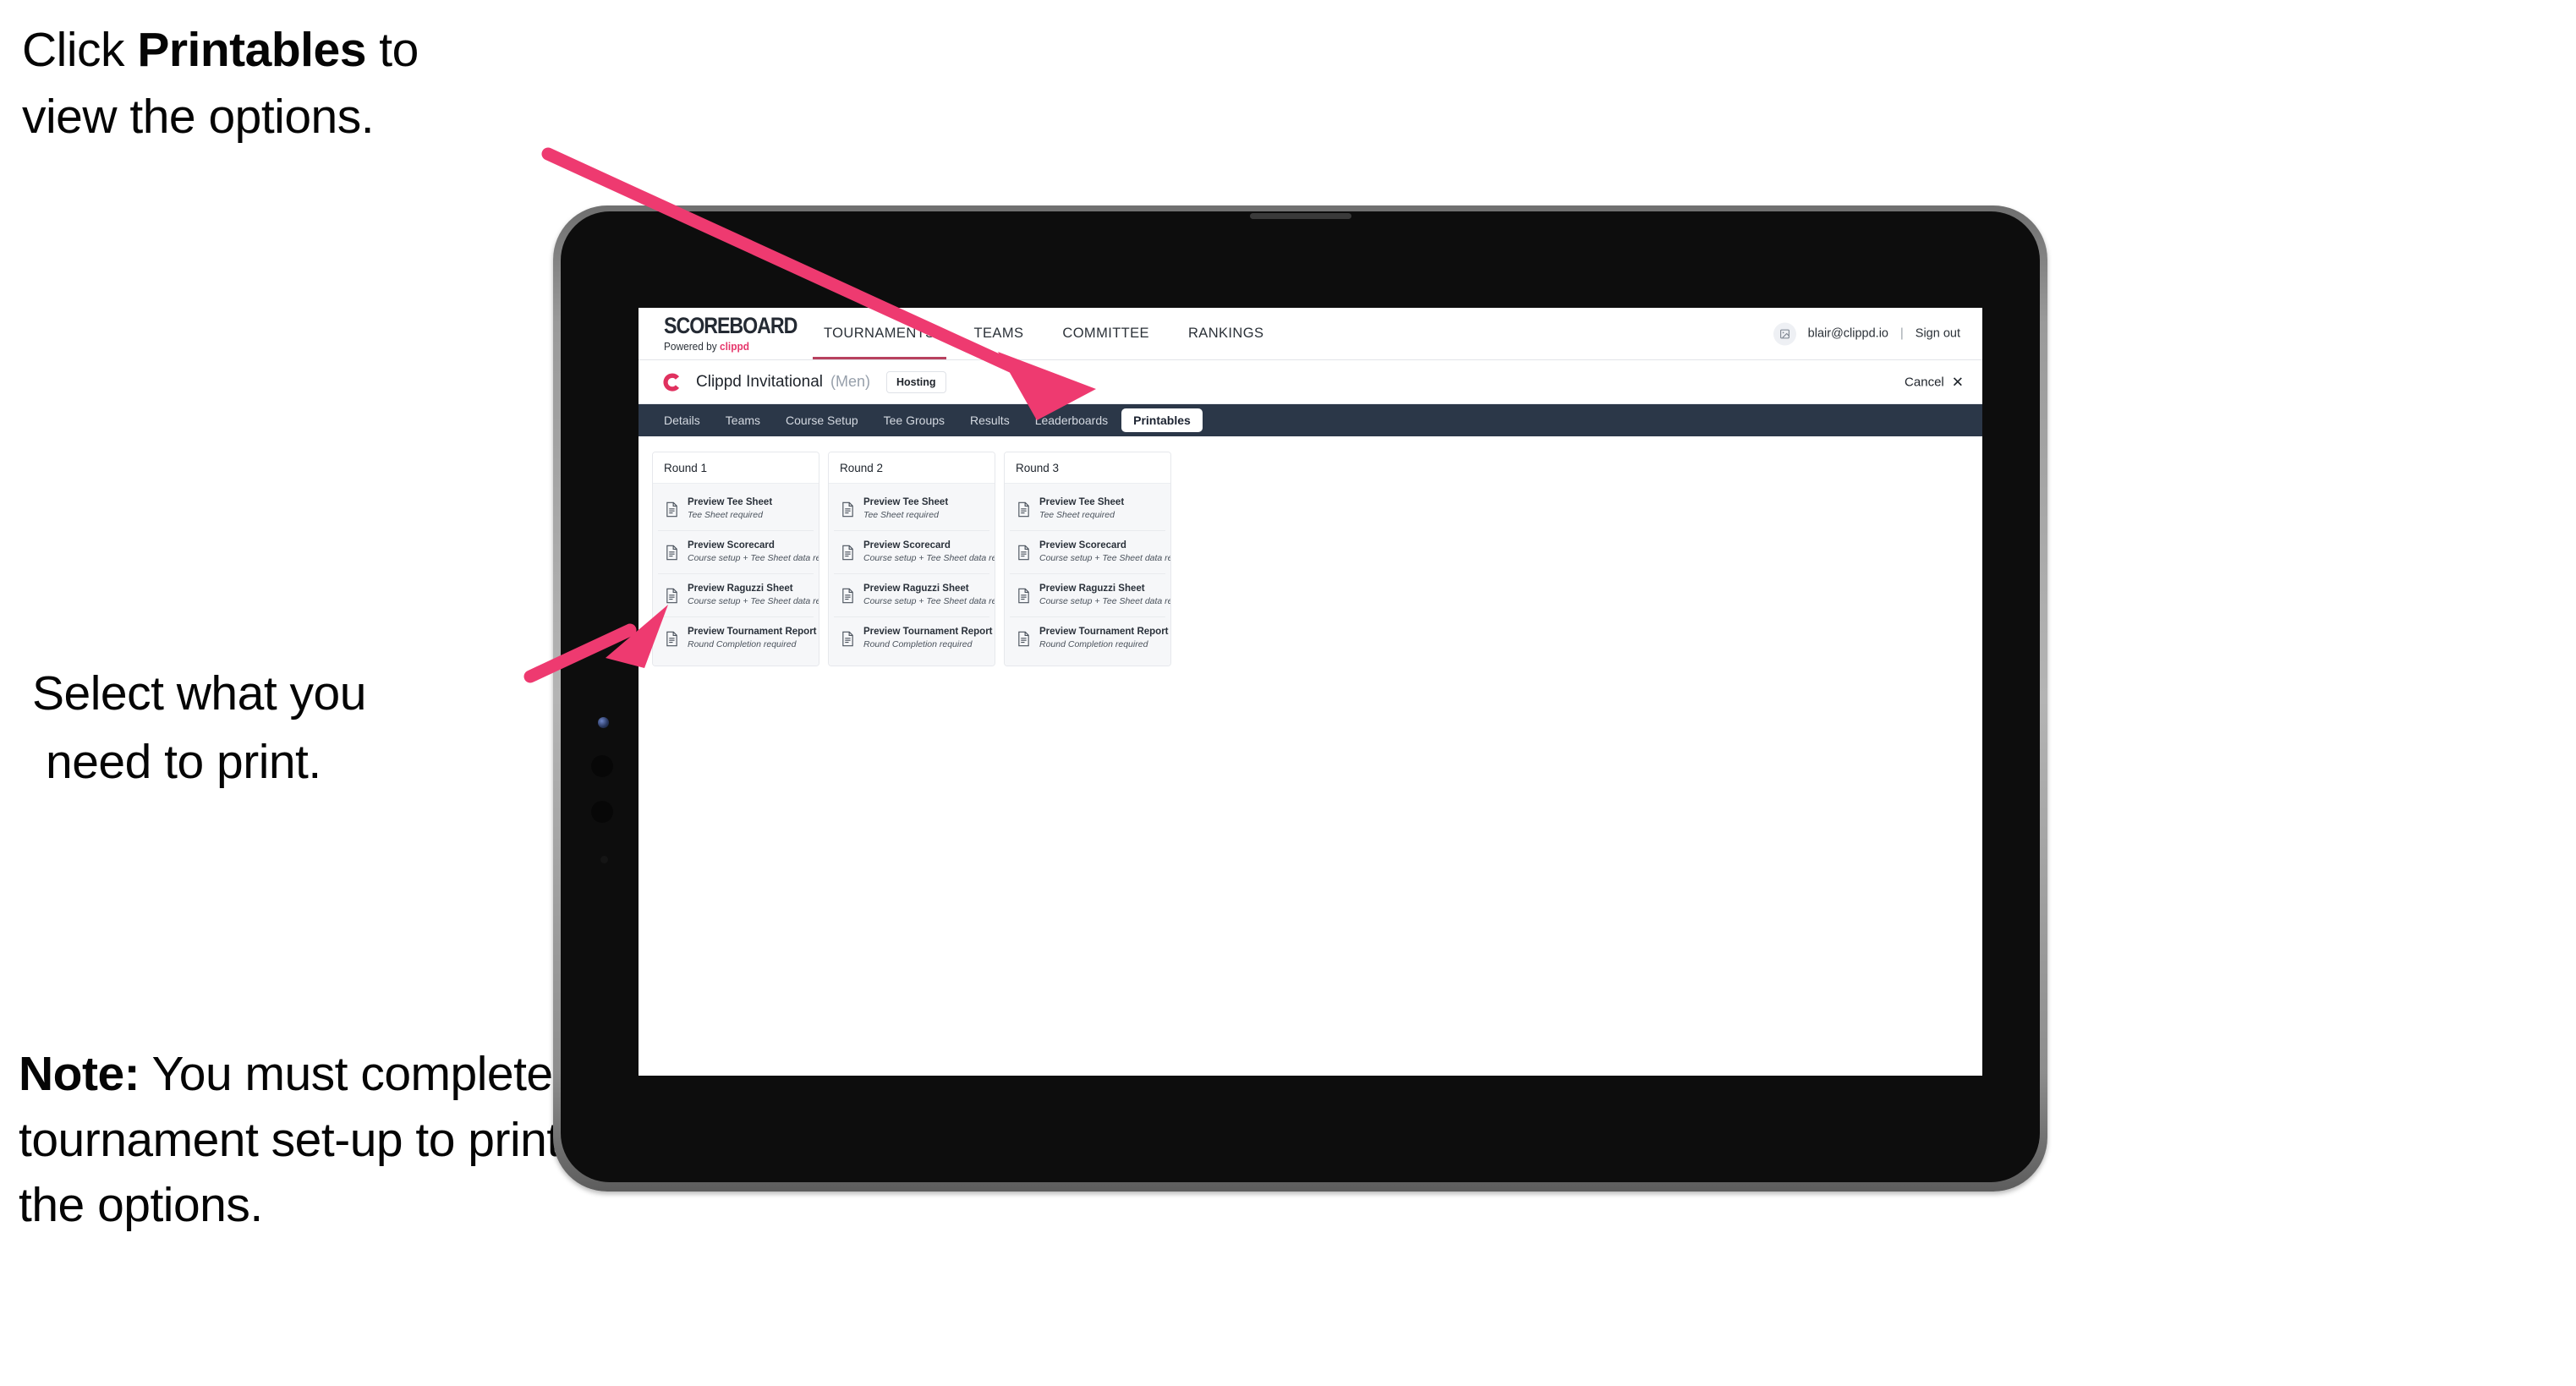 This screenshot has width=2576, height=1386. I want to click on tab-label-printables: Printables, so click(1162, 420).